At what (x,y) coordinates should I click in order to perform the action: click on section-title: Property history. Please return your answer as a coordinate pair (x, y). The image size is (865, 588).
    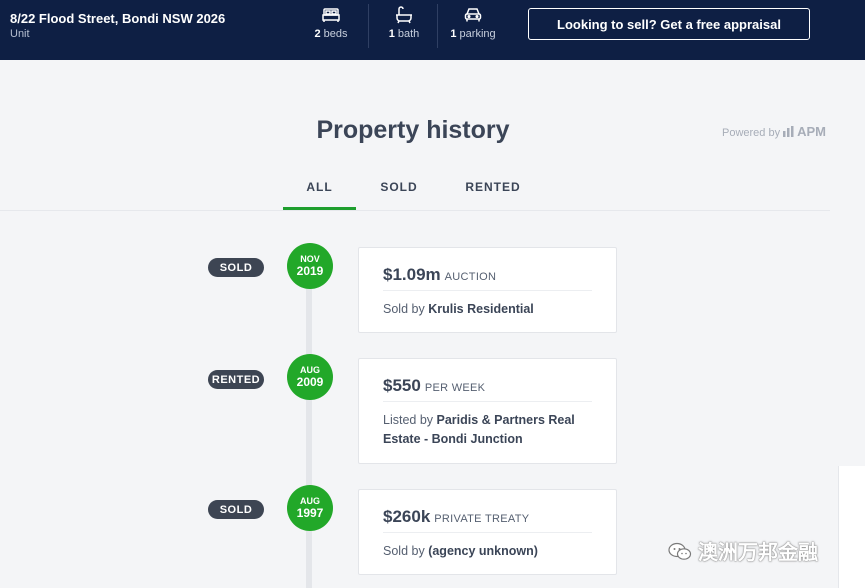
    Looking at the image, I should click on (413, 130).